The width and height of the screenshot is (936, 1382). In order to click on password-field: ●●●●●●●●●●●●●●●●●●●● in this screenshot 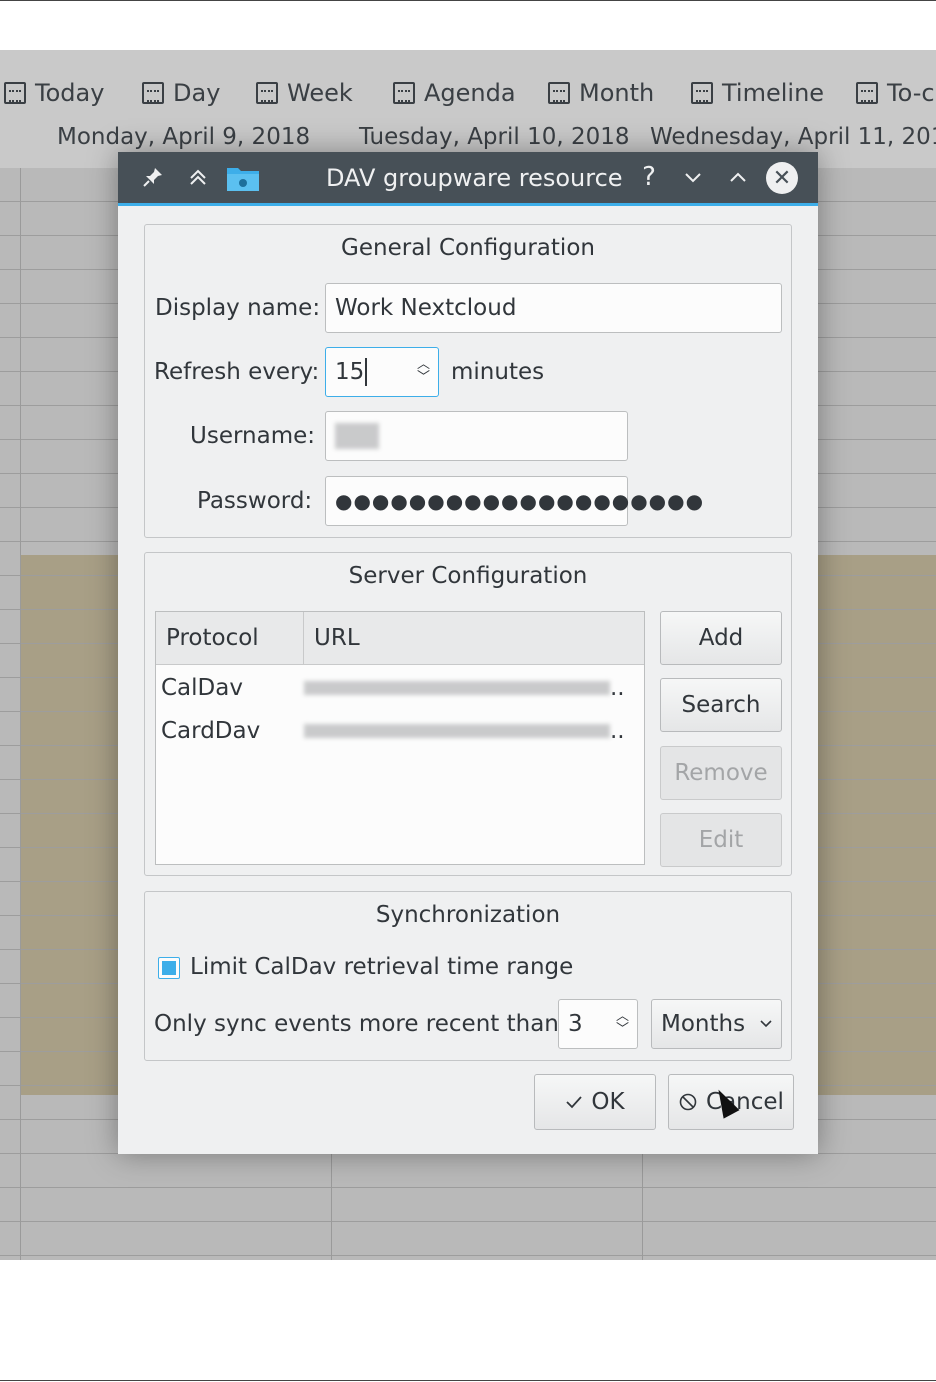, I will do `click(514, 501)`.